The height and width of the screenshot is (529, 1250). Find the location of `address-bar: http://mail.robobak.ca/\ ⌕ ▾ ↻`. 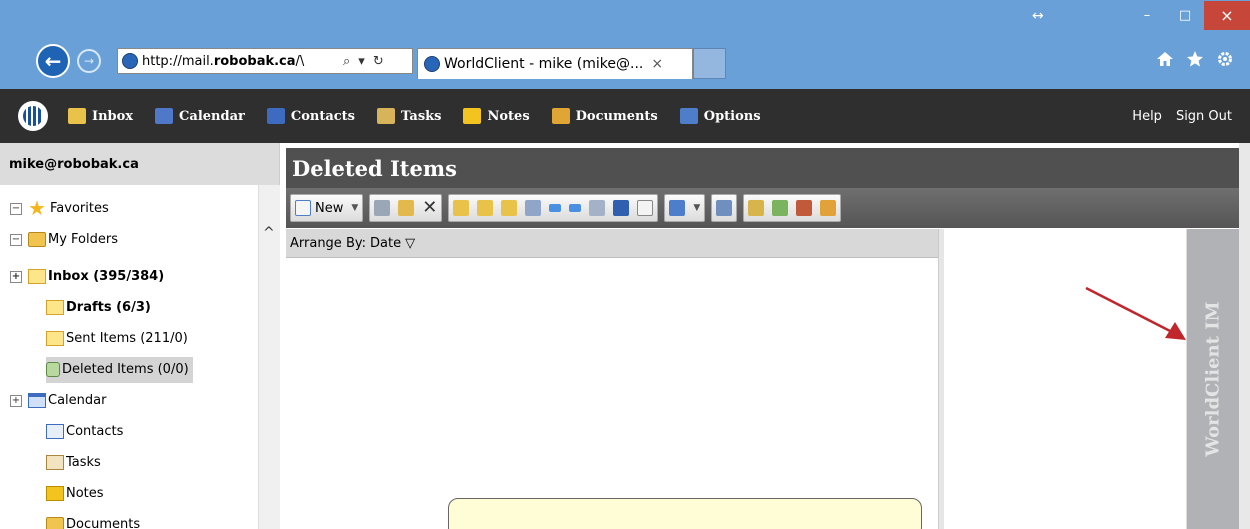

address-bar: http://mail.robobak.ca/\ ⌕ ▾ ↻ is located at coordinates (265, 61).